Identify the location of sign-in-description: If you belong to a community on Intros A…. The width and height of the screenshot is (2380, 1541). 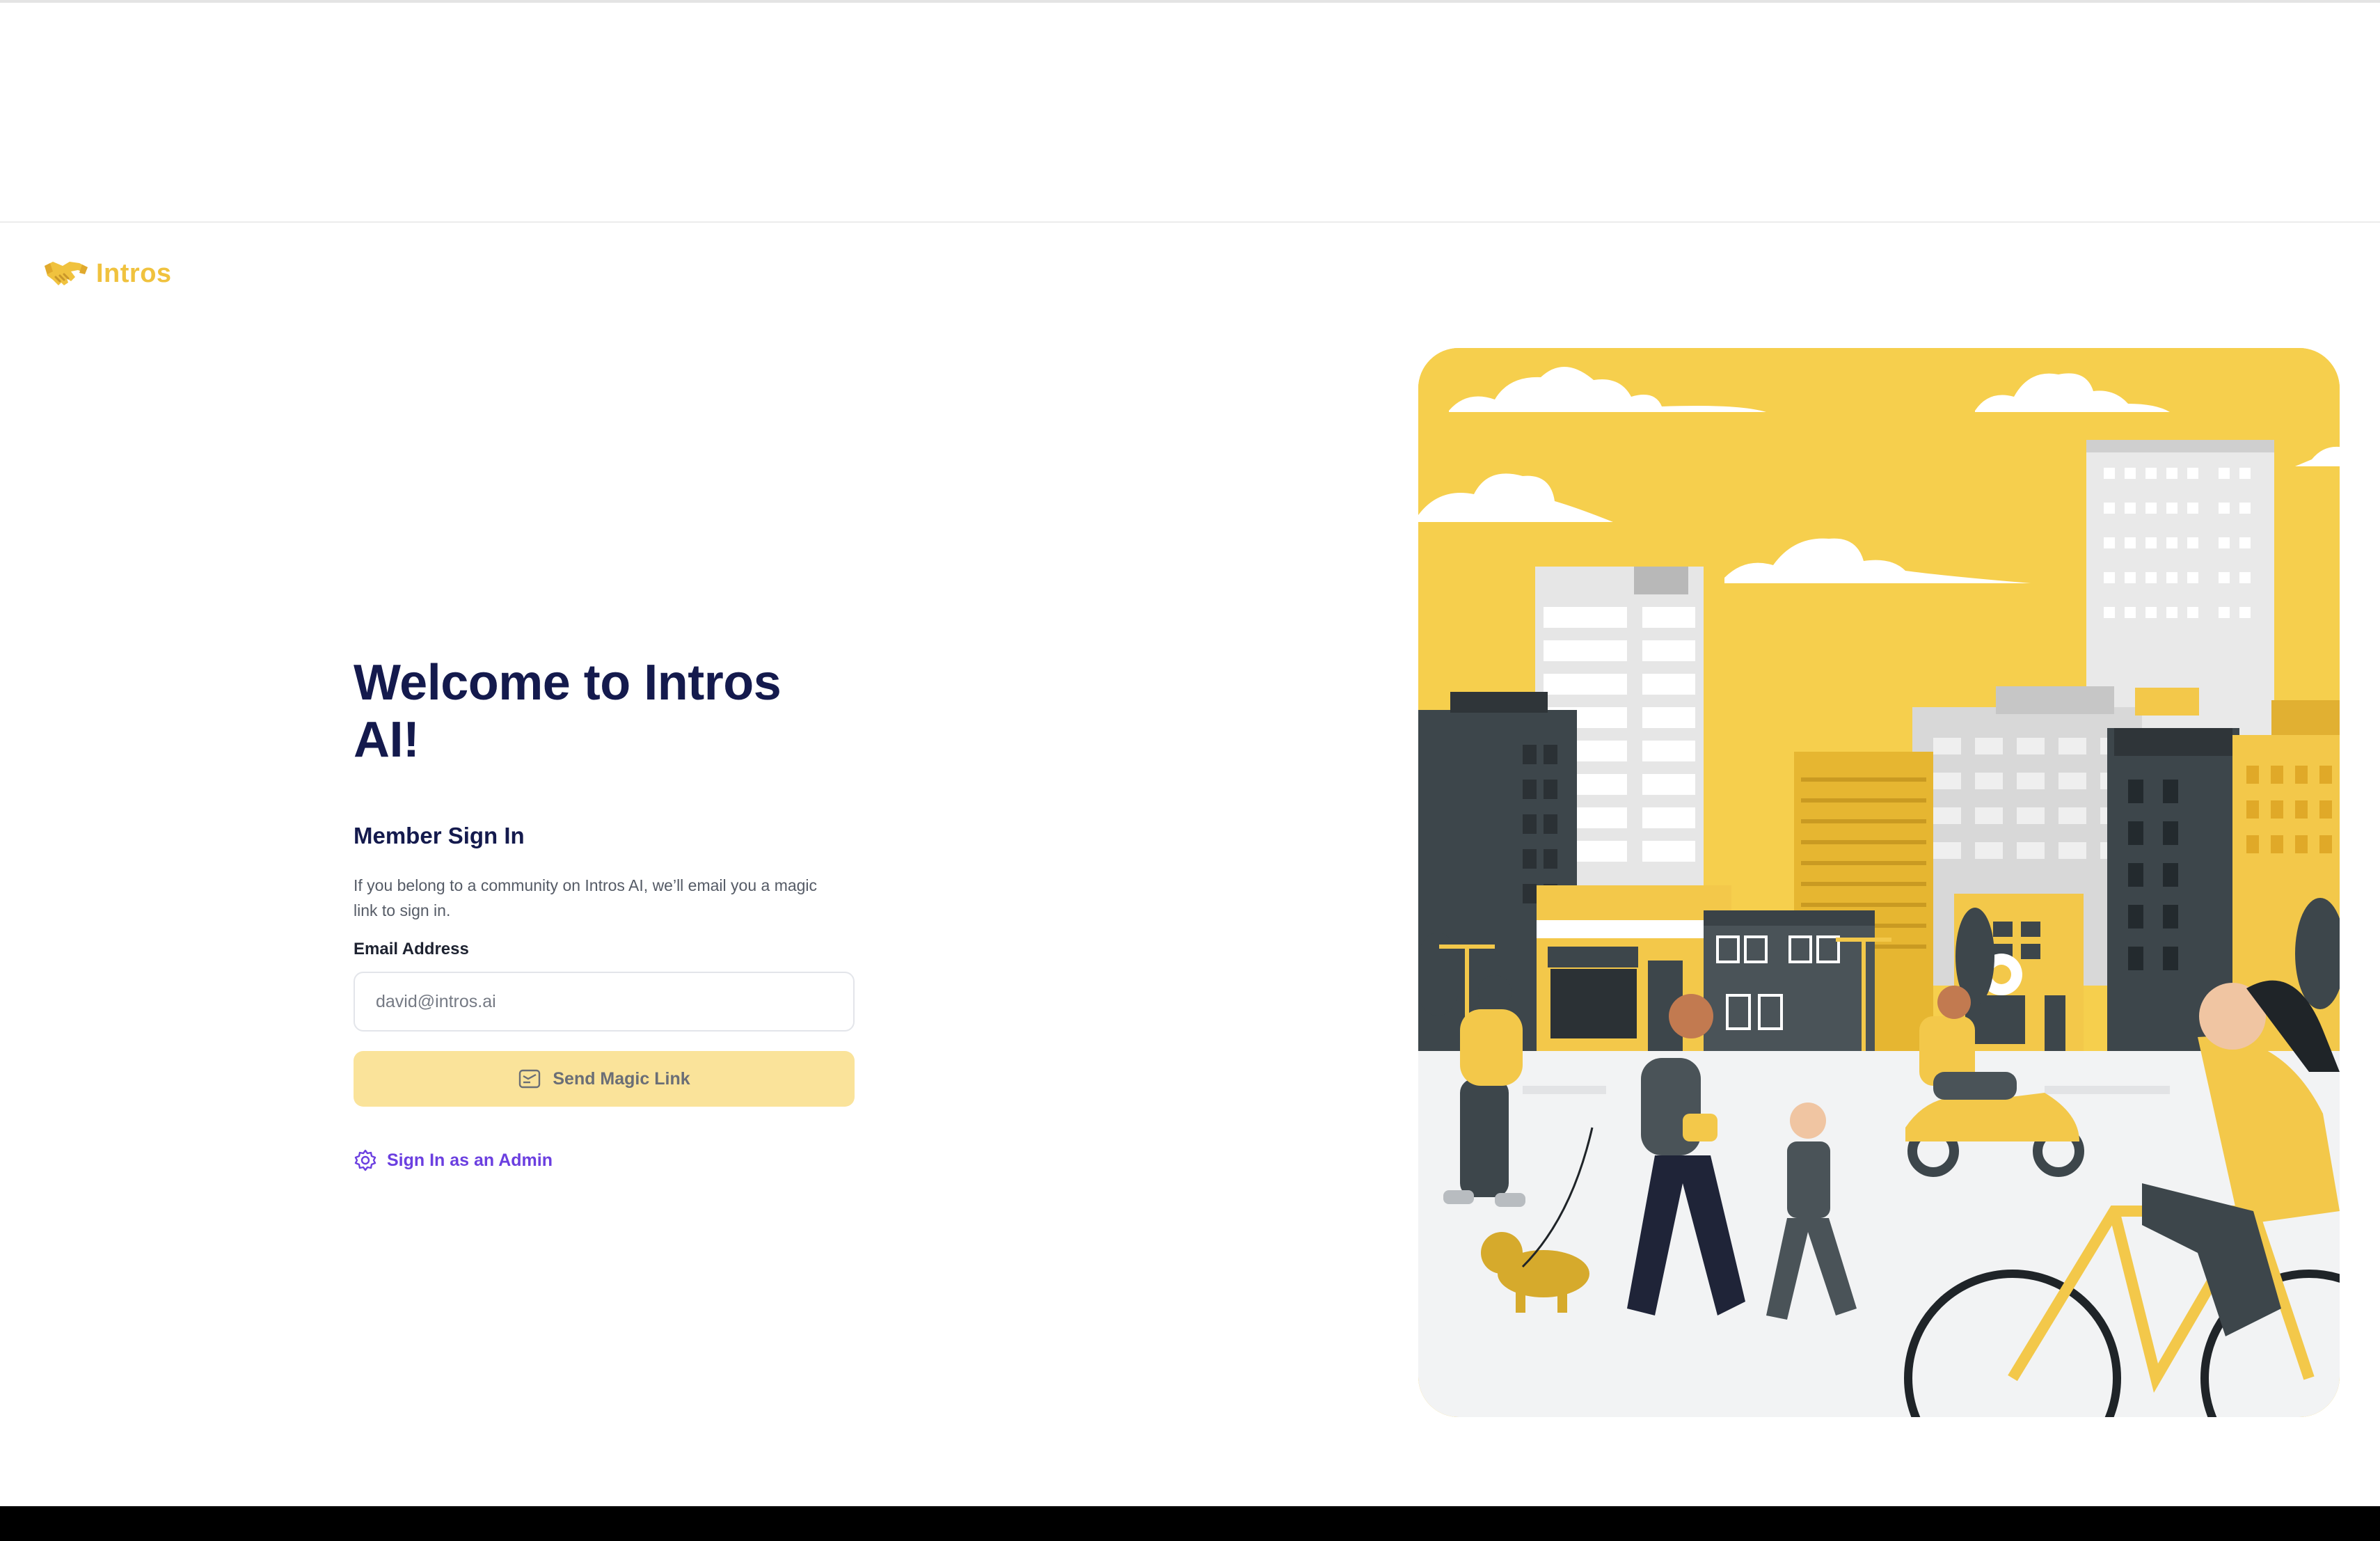
(586, 897).